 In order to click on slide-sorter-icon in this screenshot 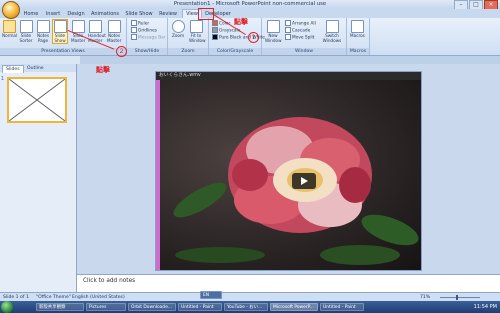, I will do `click(26, 26)`.